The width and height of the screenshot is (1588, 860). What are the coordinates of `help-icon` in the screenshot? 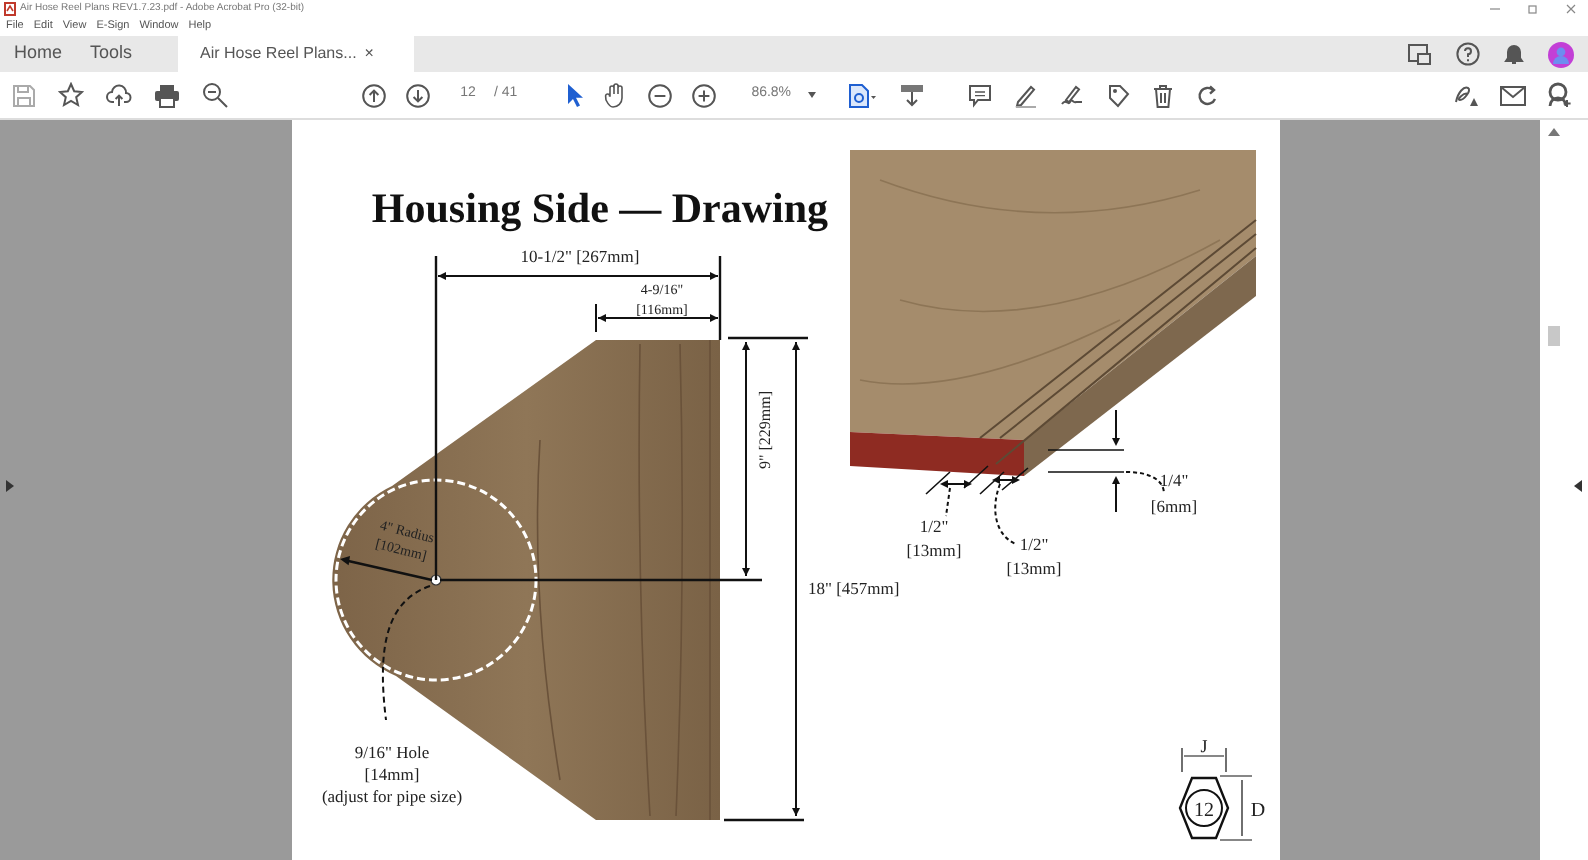 It's located at (1468, 54).